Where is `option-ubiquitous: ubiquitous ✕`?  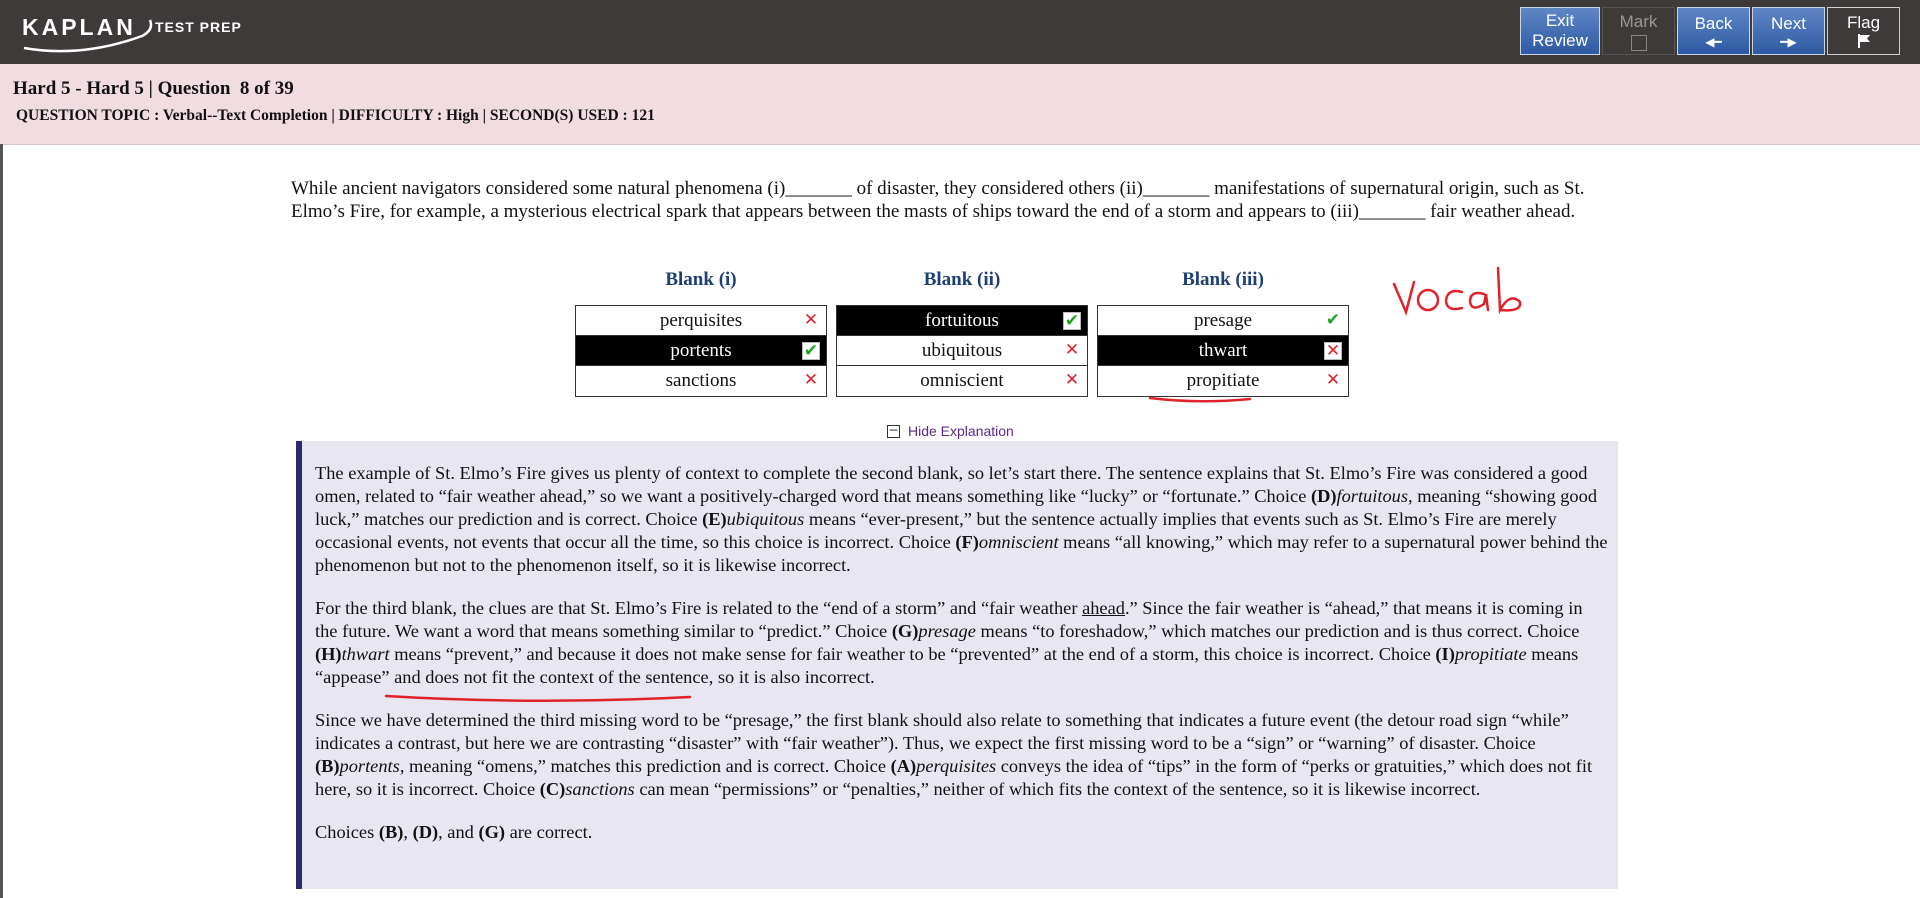 option-ubiquitous: ubiquitous ✕ is located at coordinates (962, 351).